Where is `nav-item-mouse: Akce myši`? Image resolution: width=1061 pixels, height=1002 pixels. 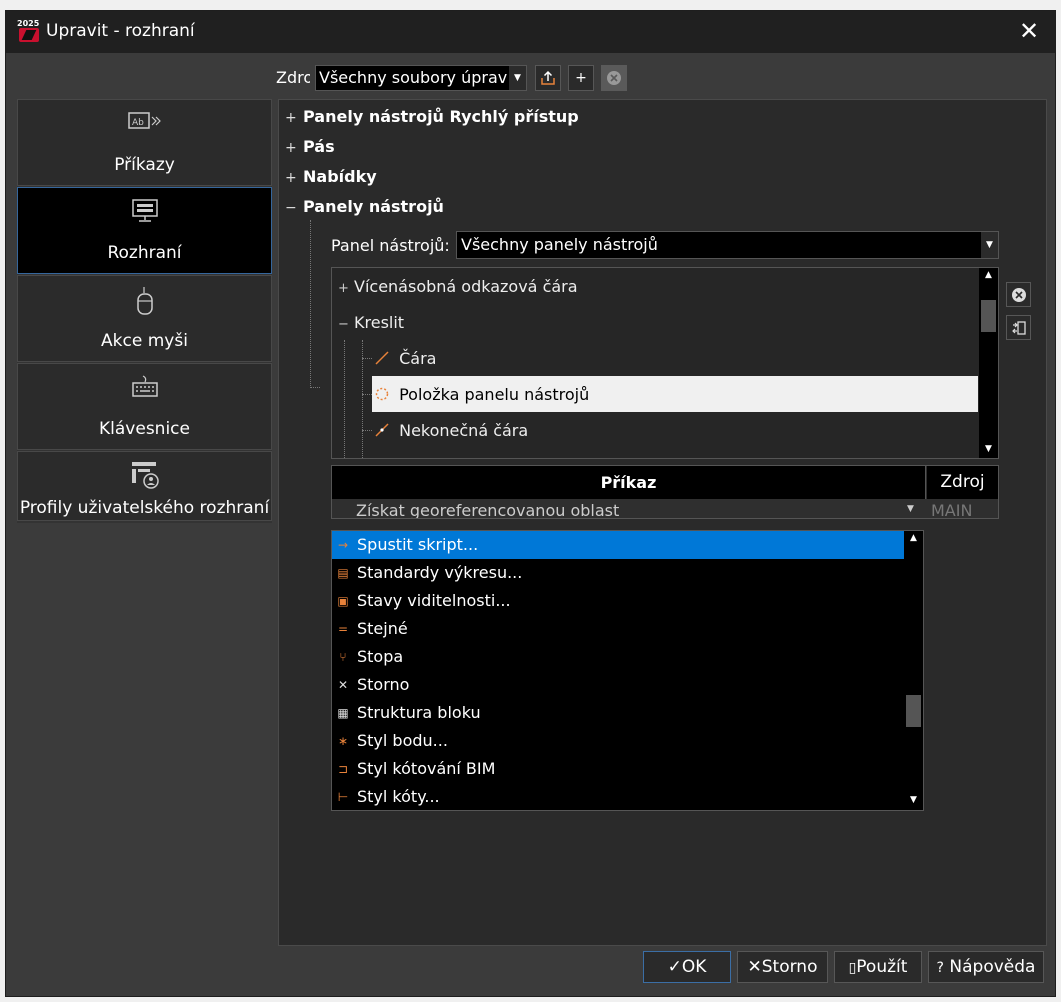 nav-item-mouse: Akce myši is located at coordinates (144, 318).